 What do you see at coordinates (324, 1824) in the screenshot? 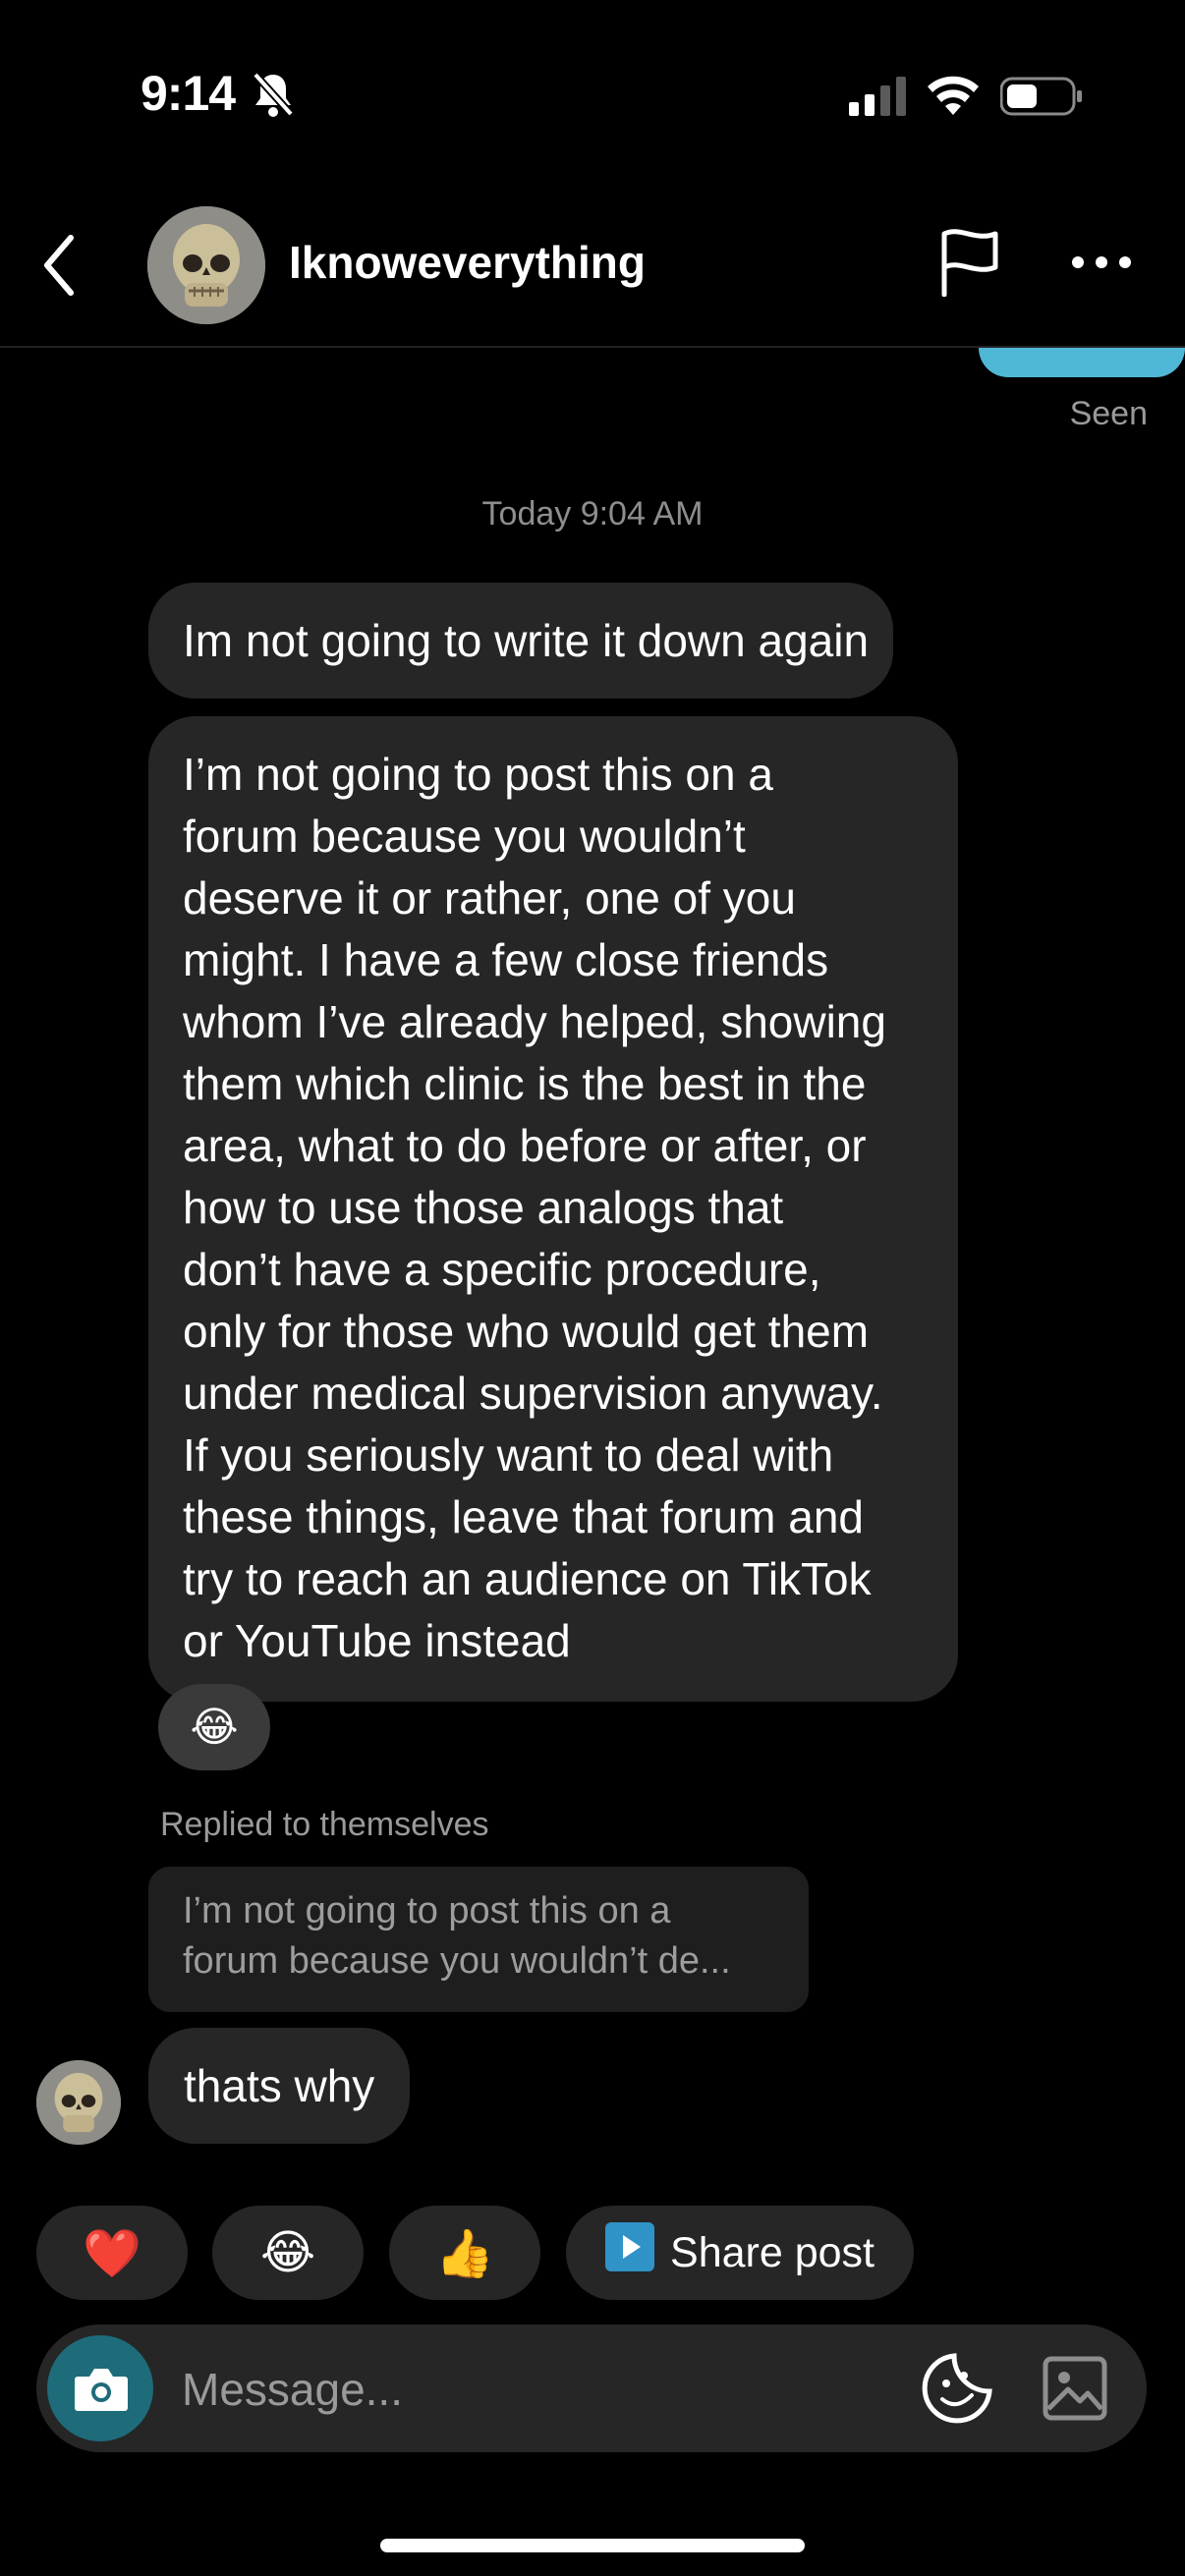
I see `reply-context-label: Replied to themselves` at bounding box center [324, 1824].